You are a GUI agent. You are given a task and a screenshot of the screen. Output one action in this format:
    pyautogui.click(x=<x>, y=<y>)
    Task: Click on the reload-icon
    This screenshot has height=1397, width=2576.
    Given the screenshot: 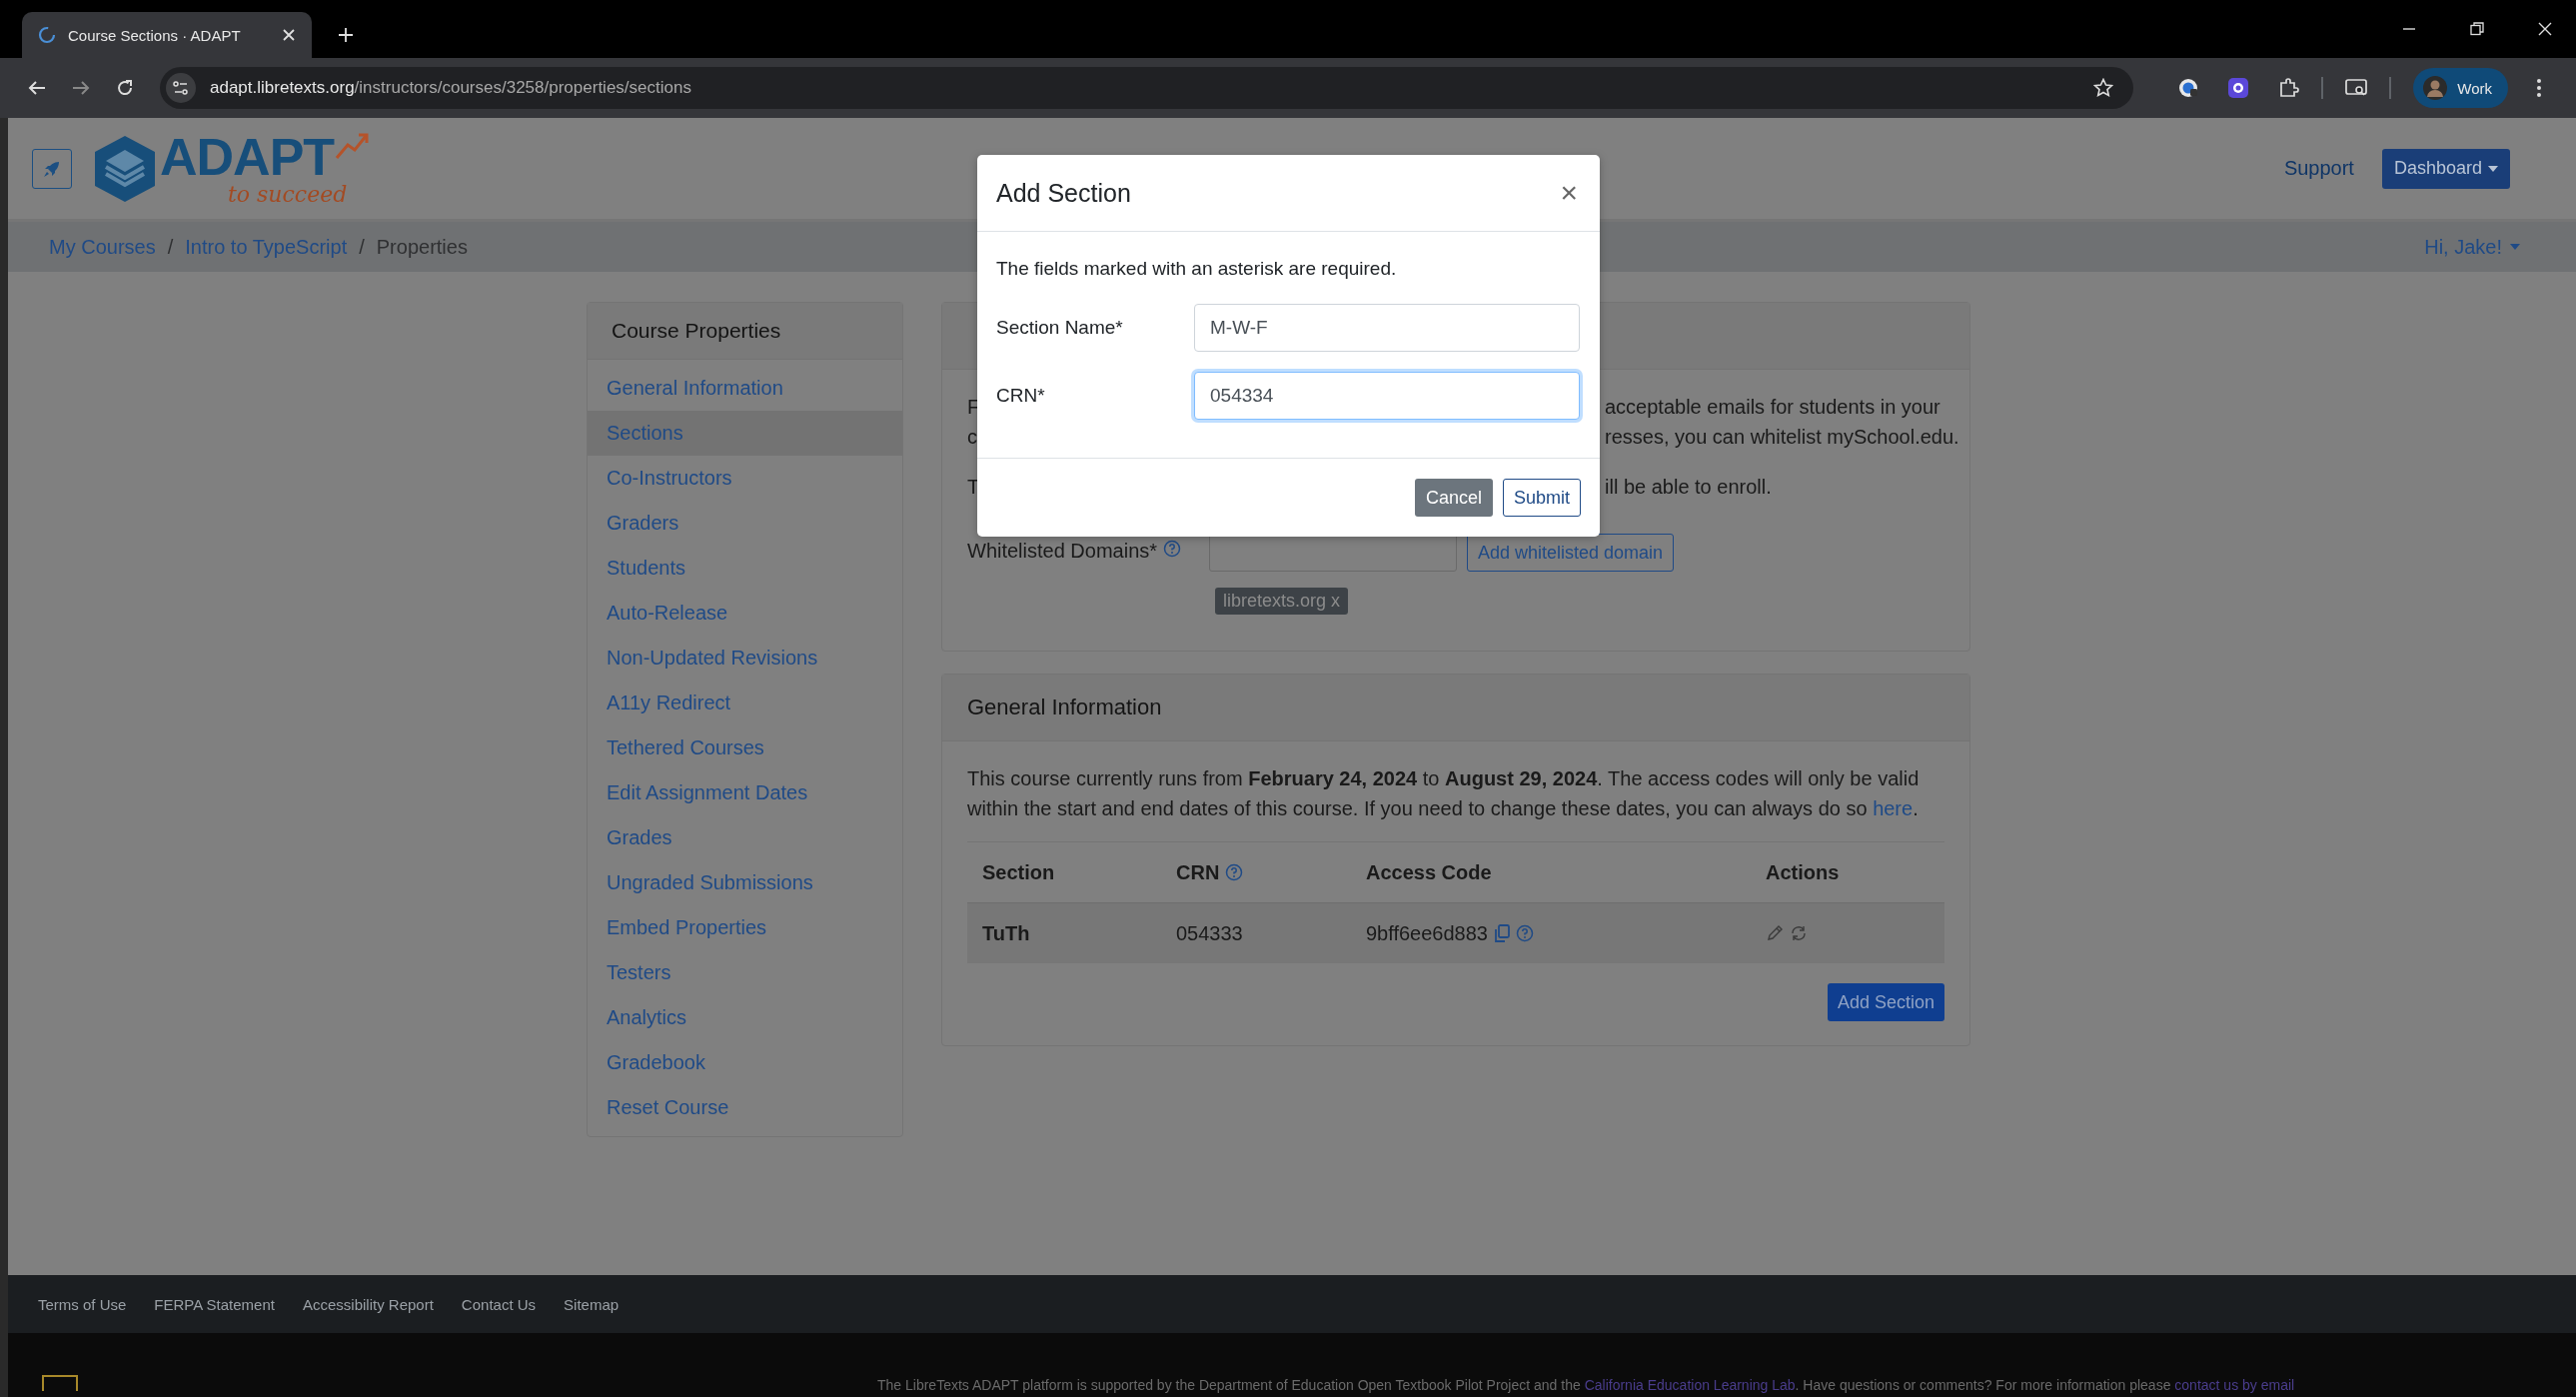 What is the action you would take?
    pyautogui.click(x=125, y=88)
    